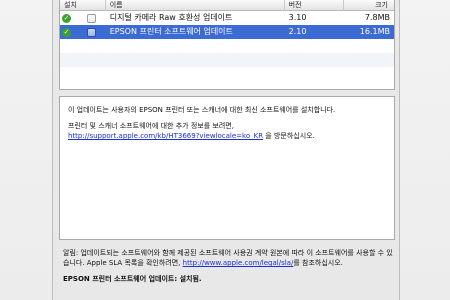 The height and width of the screenshot is (300, 450). Describe the element at coordinates (297, 17) in the screenshot. I see `update-version: 3.10` at that location.